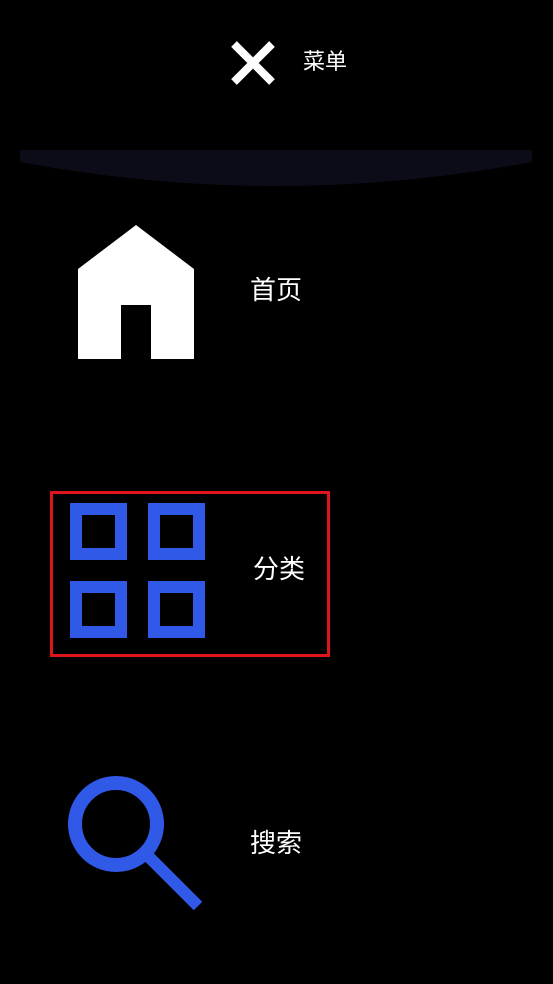 The height and width of the screenshot is (984, 553). I want to click on close-menu-button, so click(253, 63).